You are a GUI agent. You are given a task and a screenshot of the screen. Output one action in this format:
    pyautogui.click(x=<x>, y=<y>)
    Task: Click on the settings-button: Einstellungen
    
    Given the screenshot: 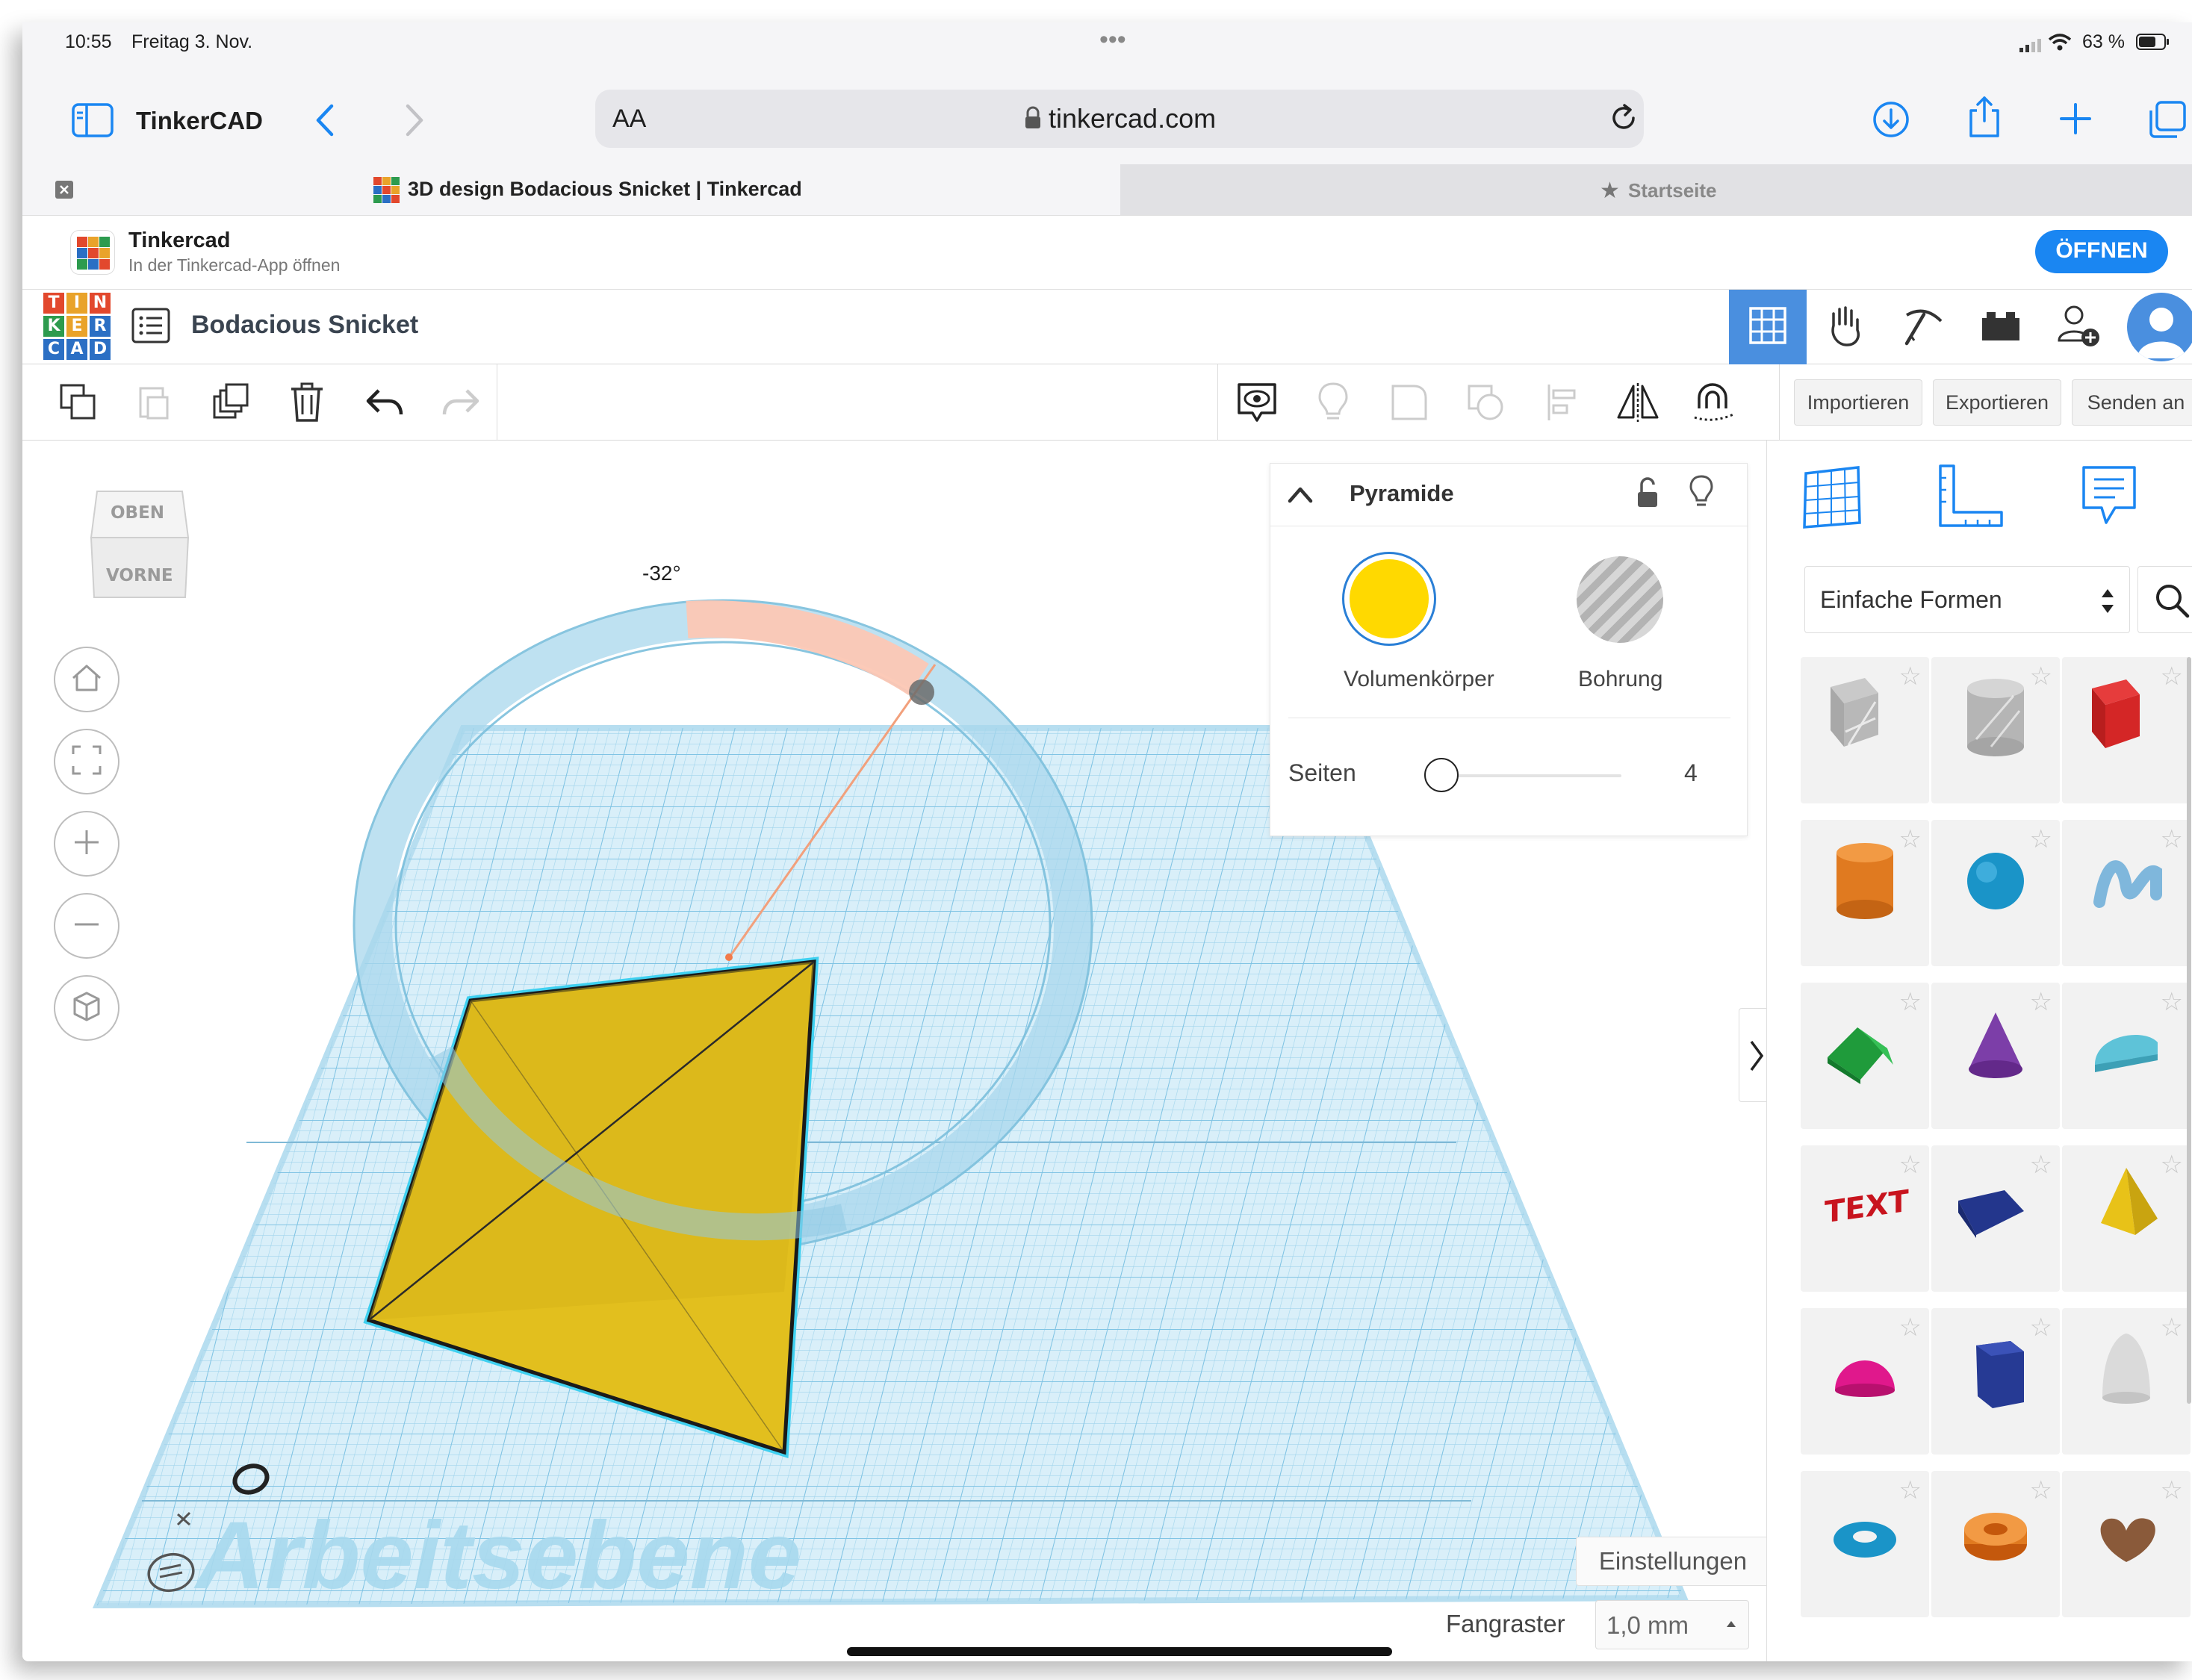 What is the action you would take?
    pyautogui.click(x=1673, y=1561)
    